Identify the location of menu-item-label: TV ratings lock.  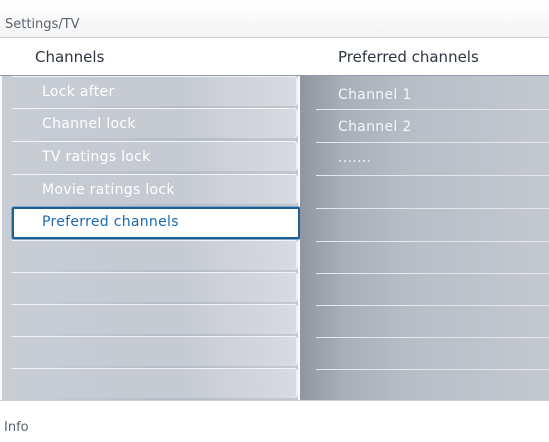
(96, 157).